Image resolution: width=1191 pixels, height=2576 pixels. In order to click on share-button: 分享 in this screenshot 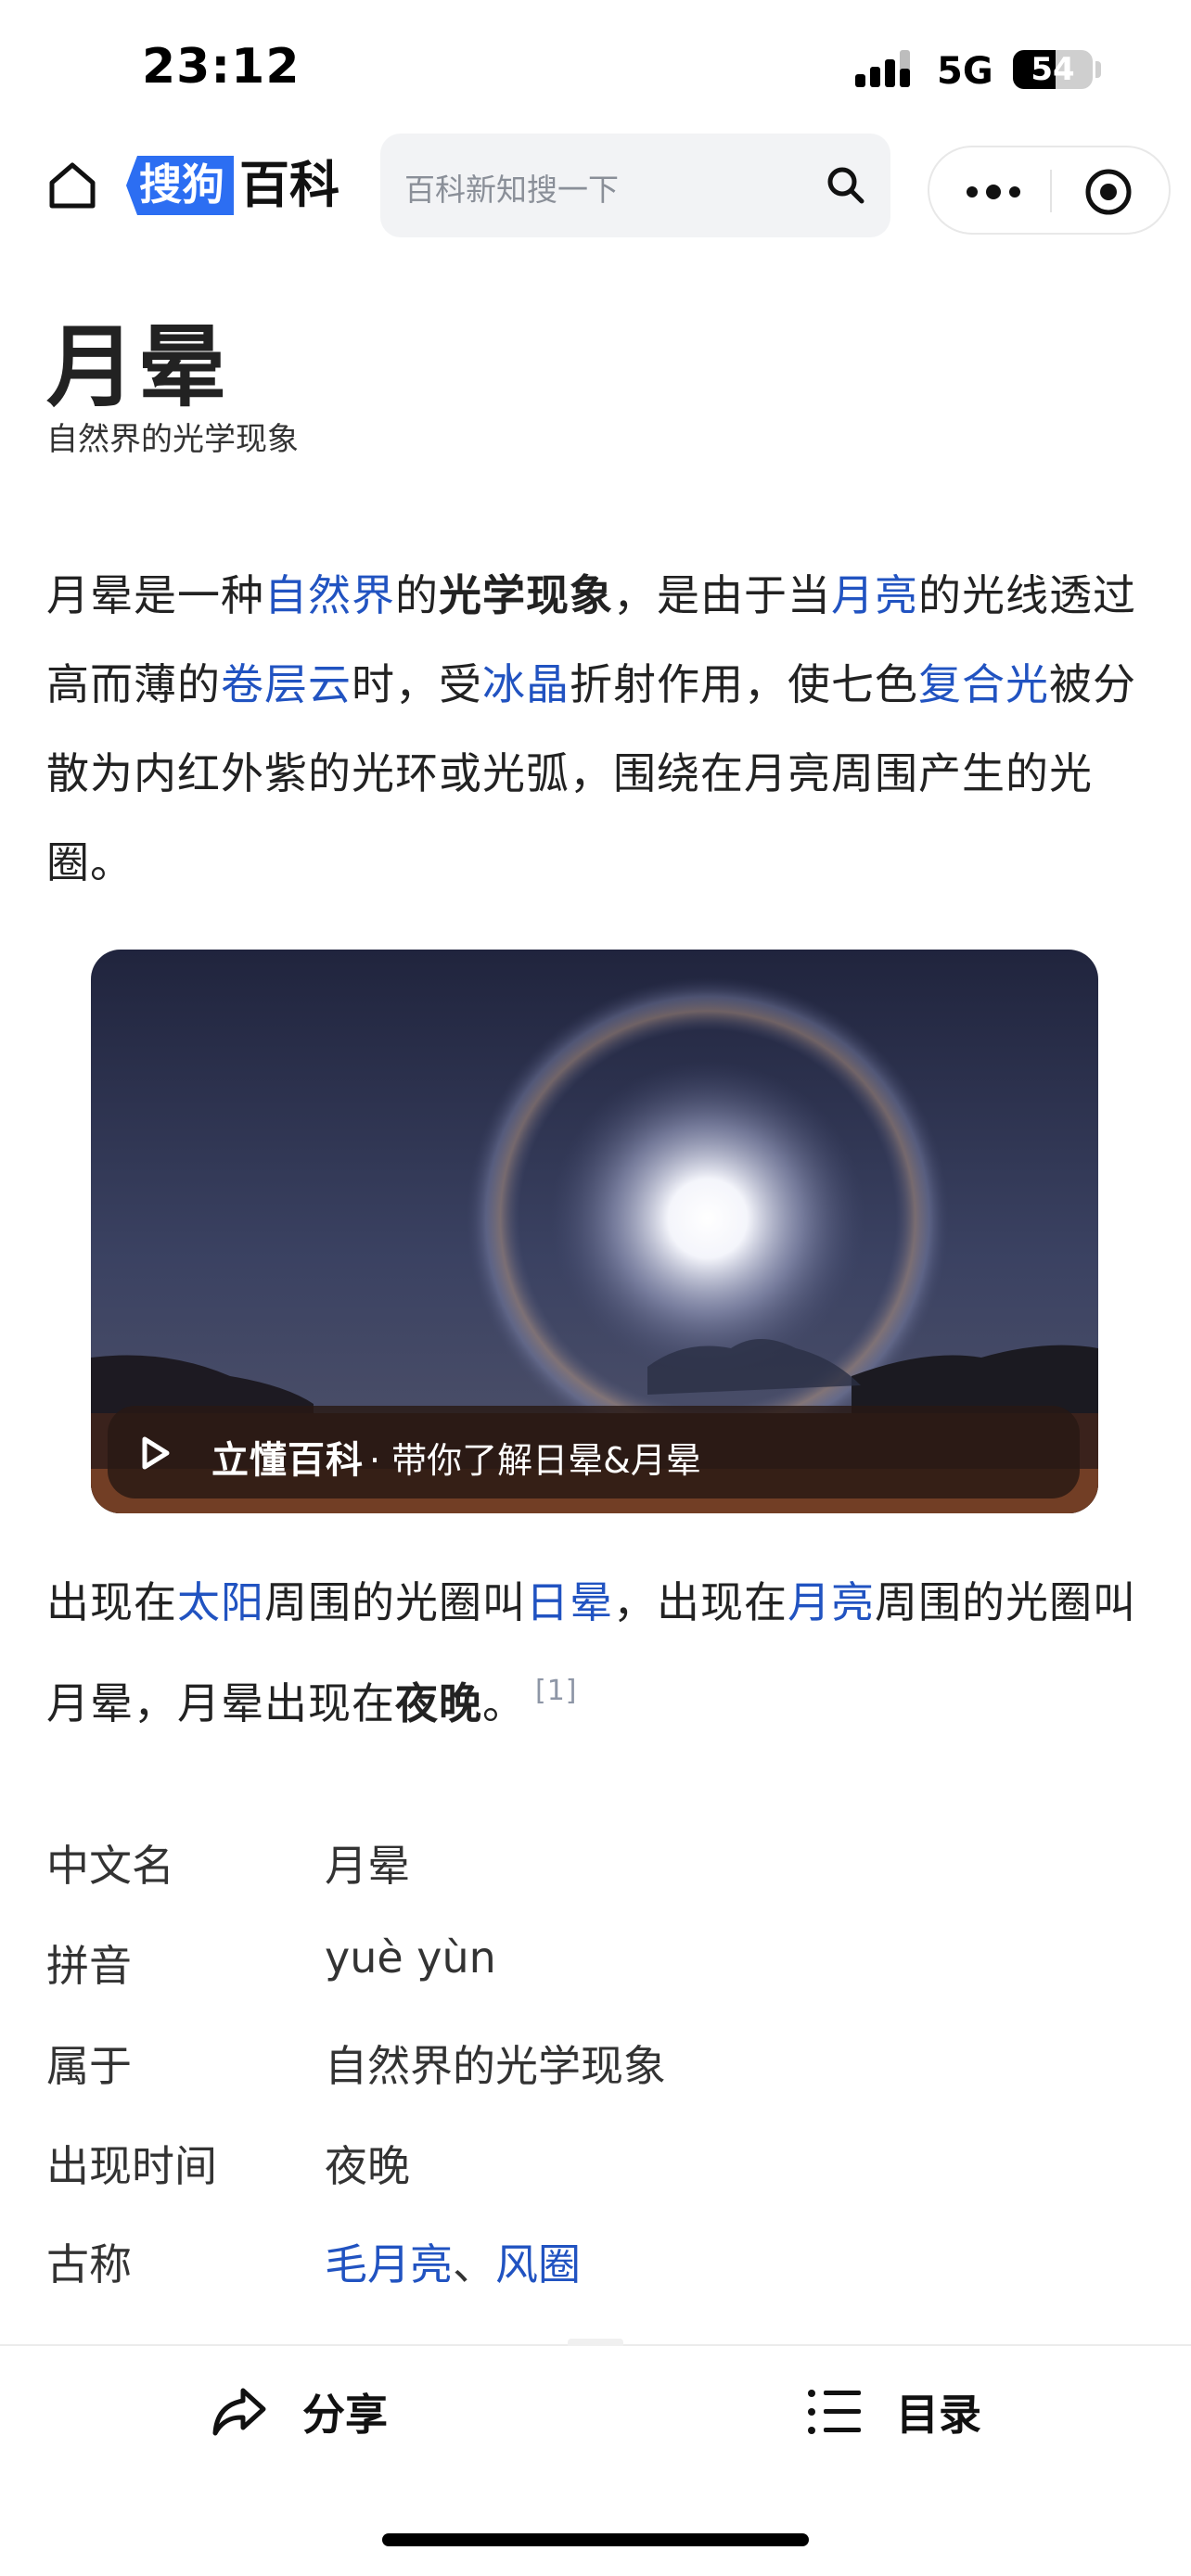, I will do `click(299, 2411)`.